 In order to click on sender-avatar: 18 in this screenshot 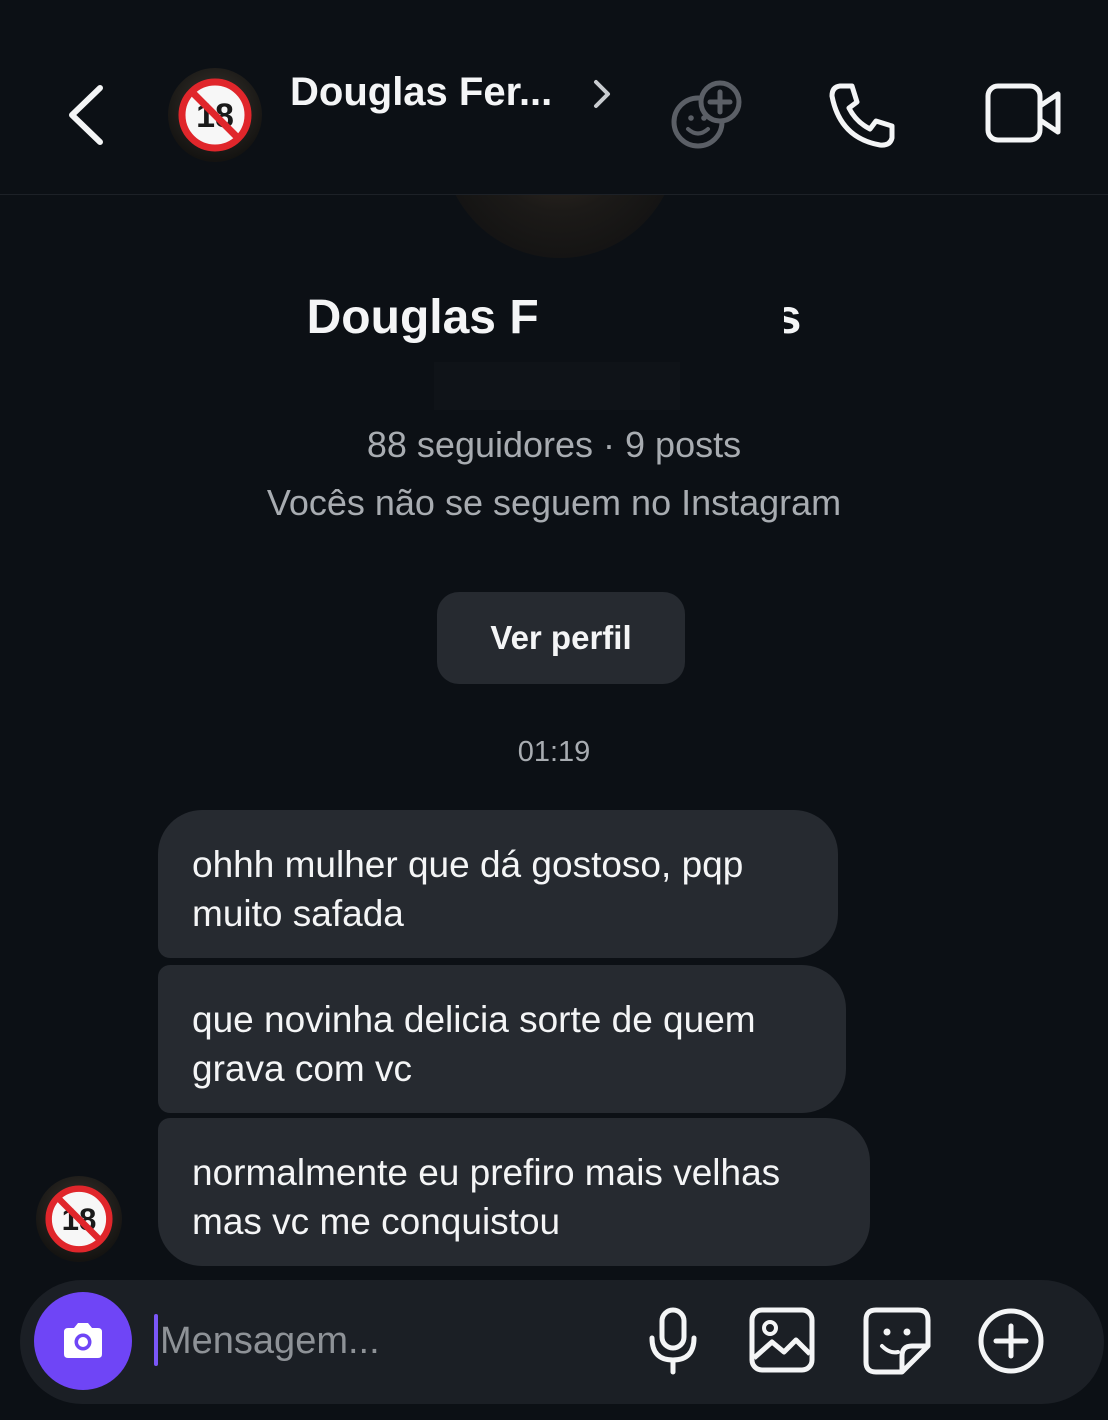, I will do `click(79, 1219)`.